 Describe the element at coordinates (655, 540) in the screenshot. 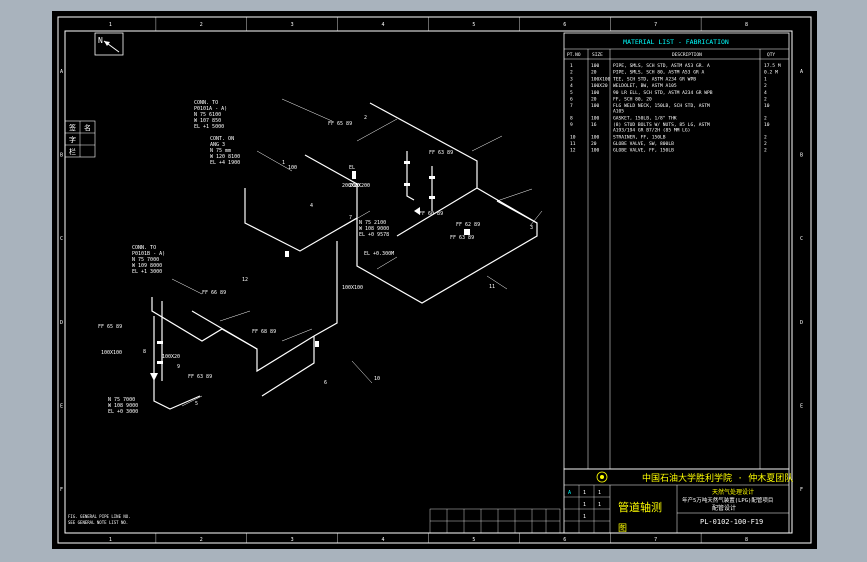

I see `border-number-bottom: 7` at that location.